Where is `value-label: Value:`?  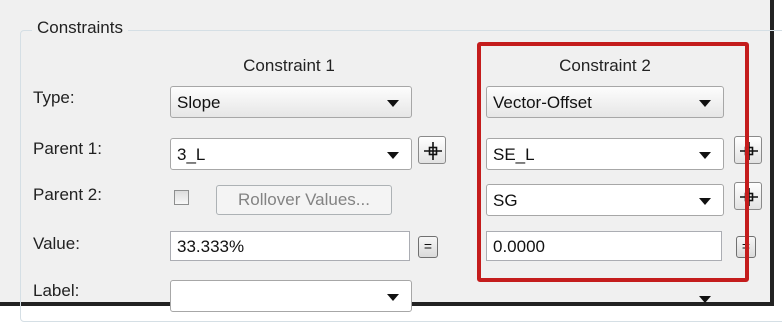 value-label: Value: is located at coordinates (56, 243).